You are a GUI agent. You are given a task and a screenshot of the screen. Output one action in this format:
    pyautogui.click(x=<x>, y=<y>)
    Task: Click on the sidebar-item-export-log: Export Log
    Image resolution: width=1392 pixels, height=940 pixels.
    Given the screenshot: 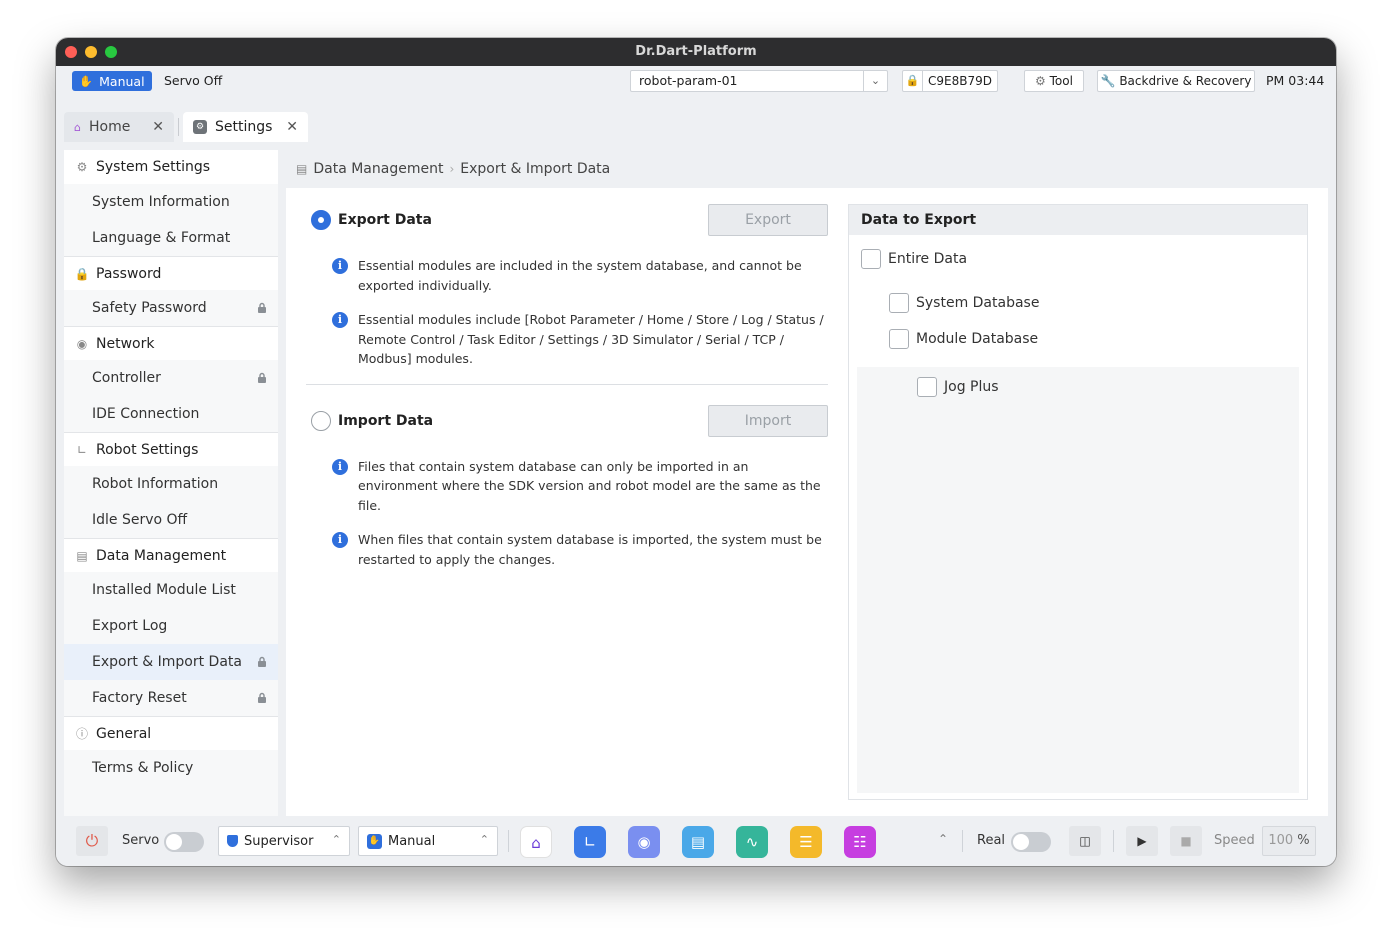 What is the action you would take?
    pyautogui.click(x=171, y=626)
    